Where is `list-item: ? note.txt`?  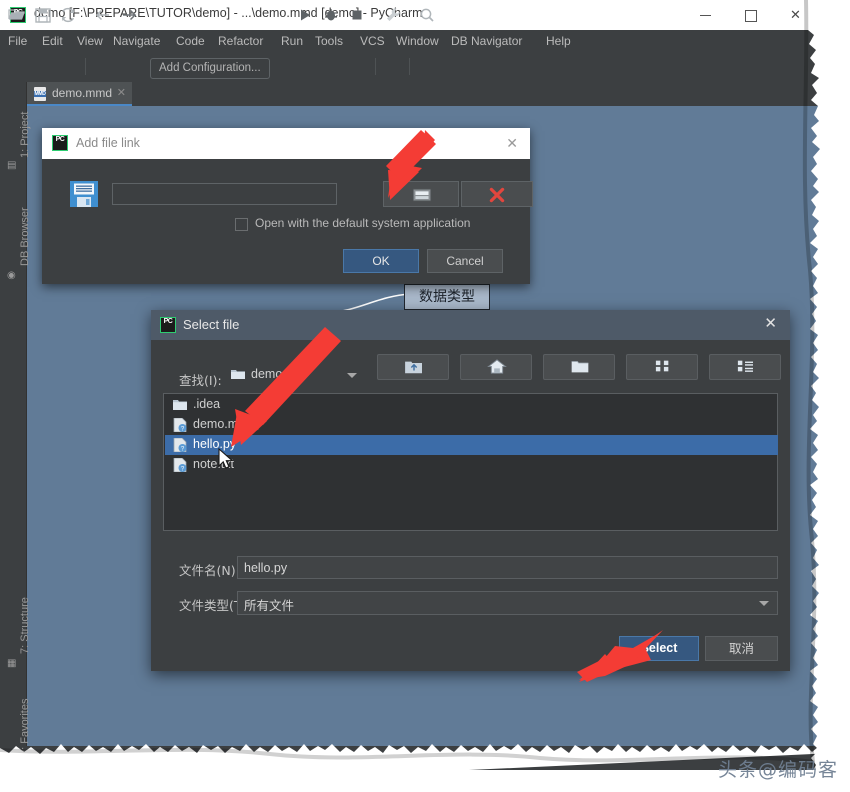
list-item: ? note.txt is located at coordinates (471, 465).